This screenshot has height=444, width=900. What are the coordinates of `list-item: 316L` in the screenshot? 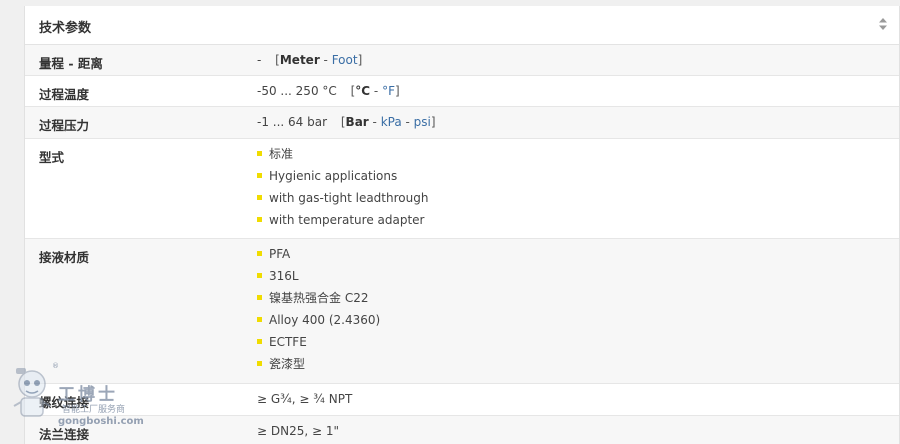 It's located at (318, 279).